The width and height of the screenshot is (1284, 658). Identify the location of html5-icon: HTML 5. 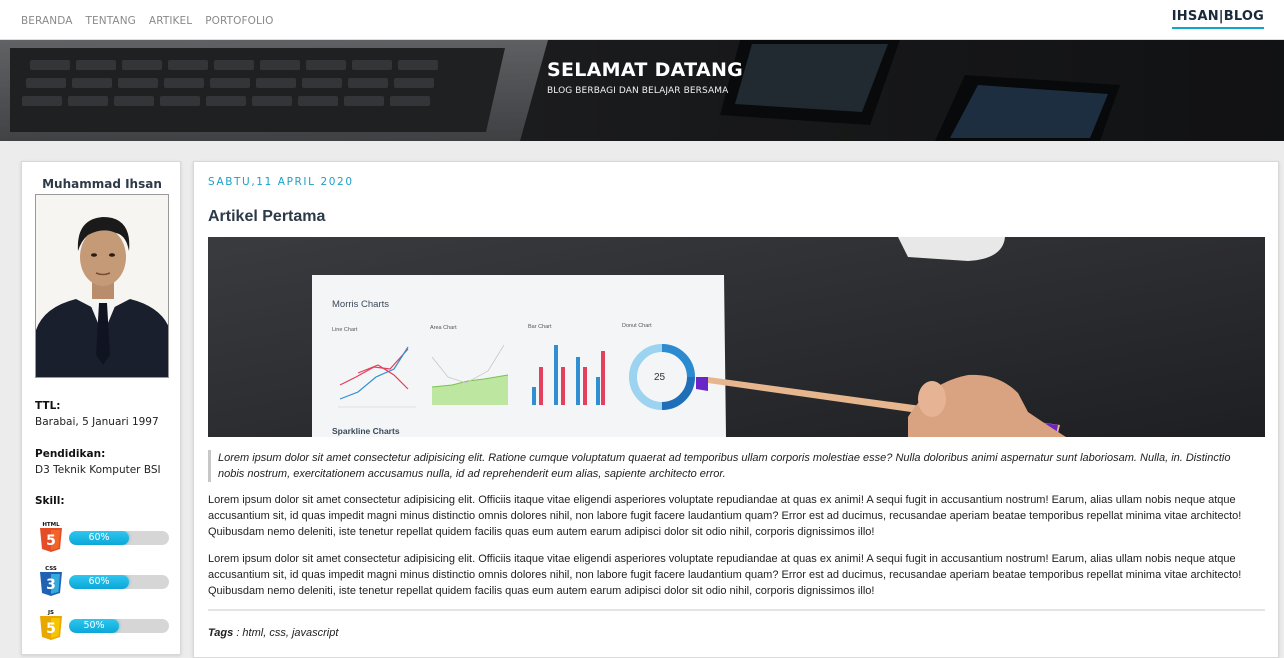
(51, 537).